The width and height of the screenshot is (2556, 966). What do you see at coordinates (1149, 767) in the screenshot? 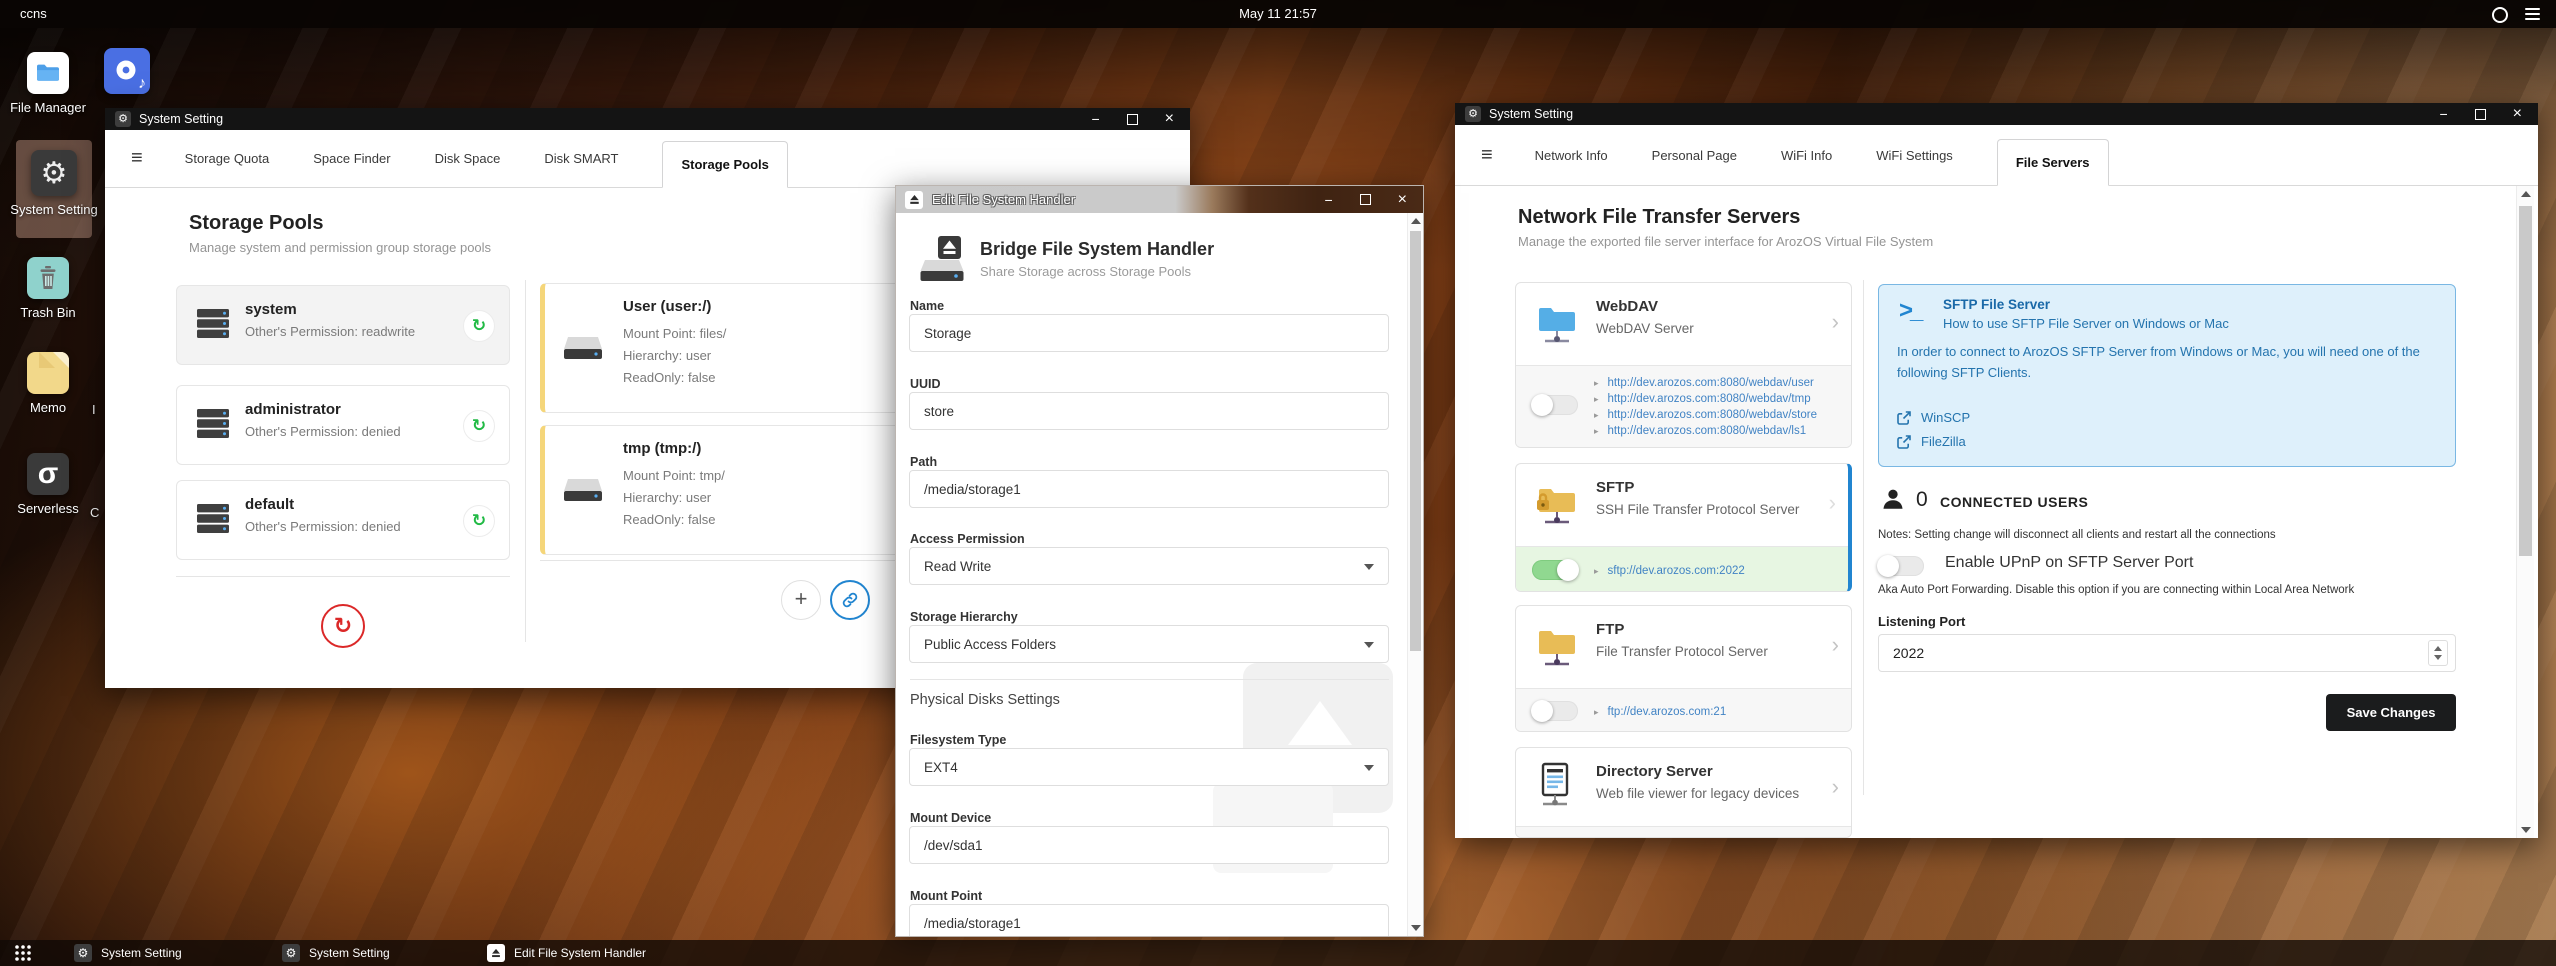
I see `filesystem-type-select: EXT4` at bounding box center [1149, 767].